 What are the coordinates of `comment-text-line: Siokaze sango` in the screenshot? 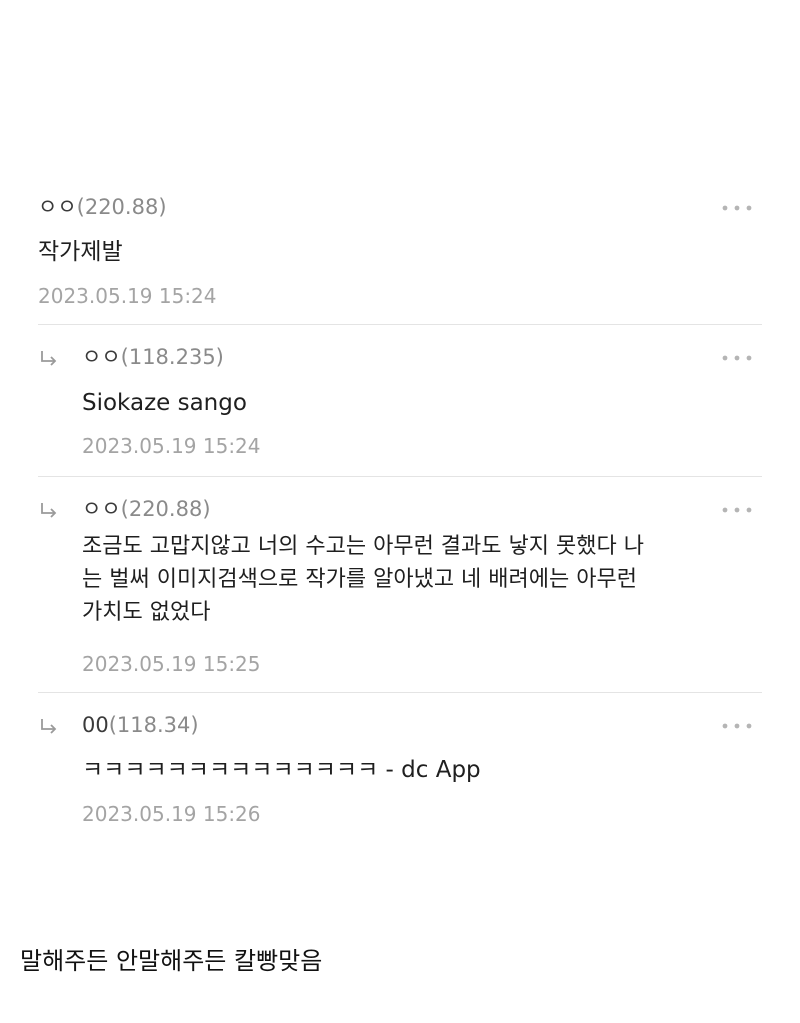 It's located at (164, 403).